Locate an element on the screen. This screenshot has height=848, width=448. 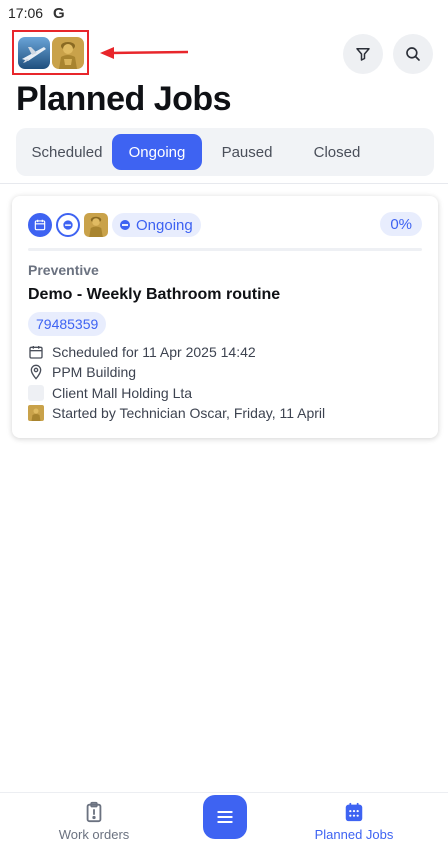
search-icon is located at coordinates (413, 54).